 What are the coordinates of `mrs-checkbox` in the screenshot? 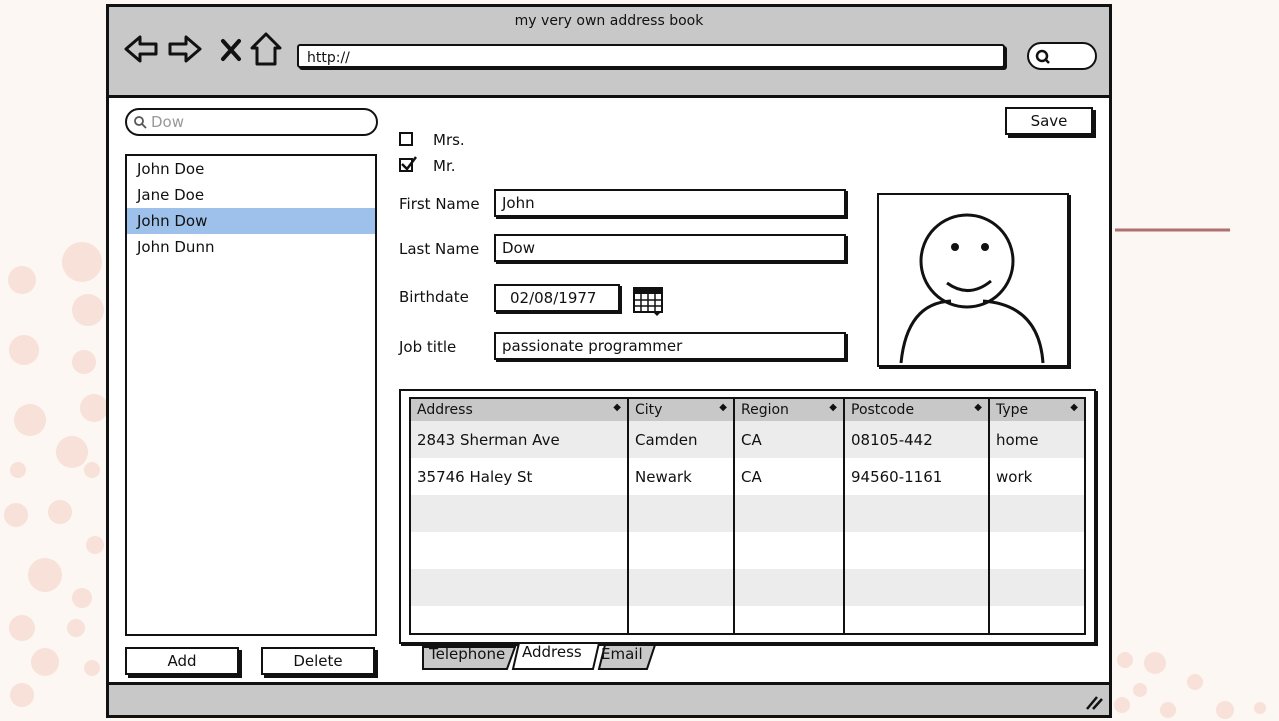 It's located at (406, 139).